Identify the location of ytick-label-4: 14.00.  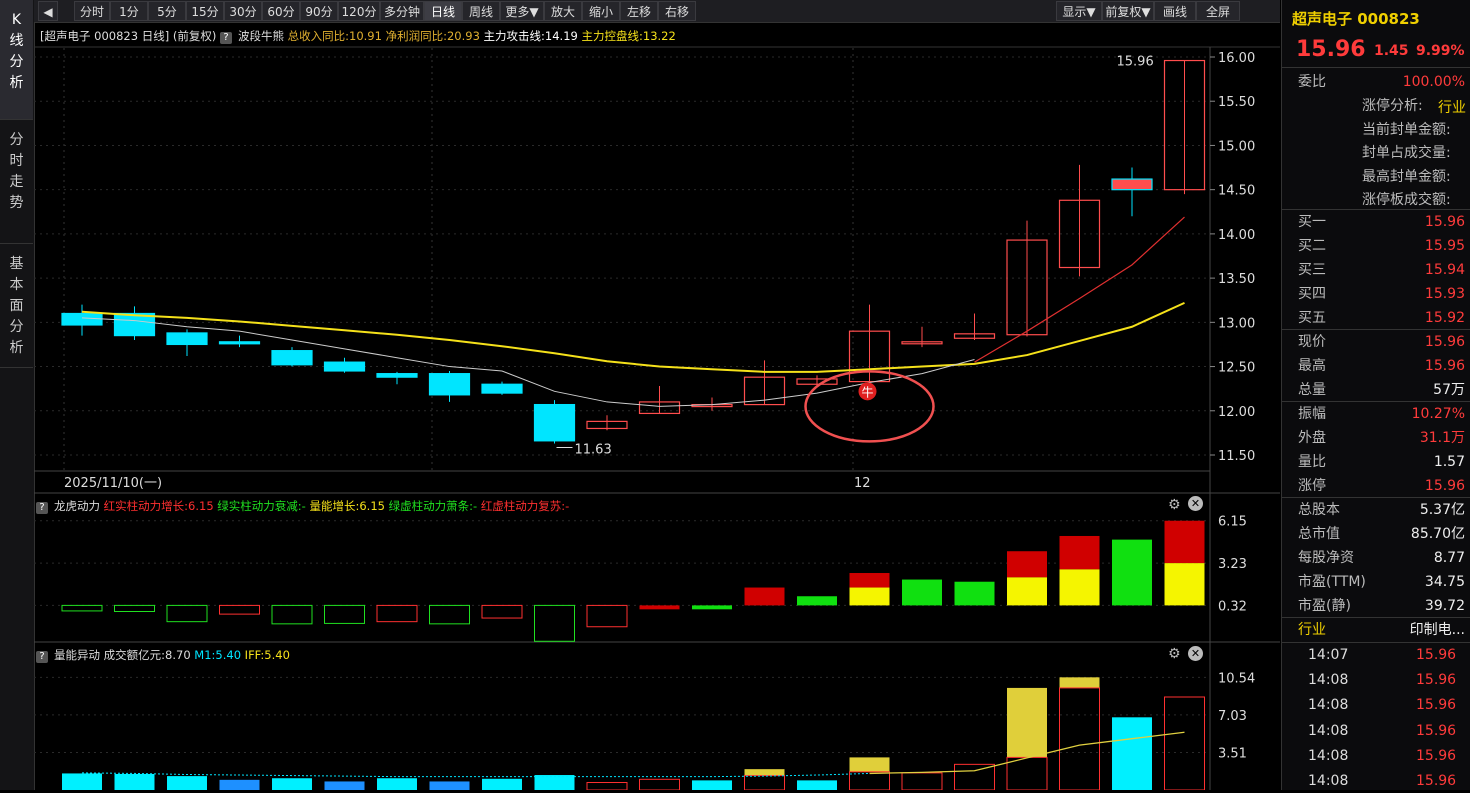
(1236, 235).